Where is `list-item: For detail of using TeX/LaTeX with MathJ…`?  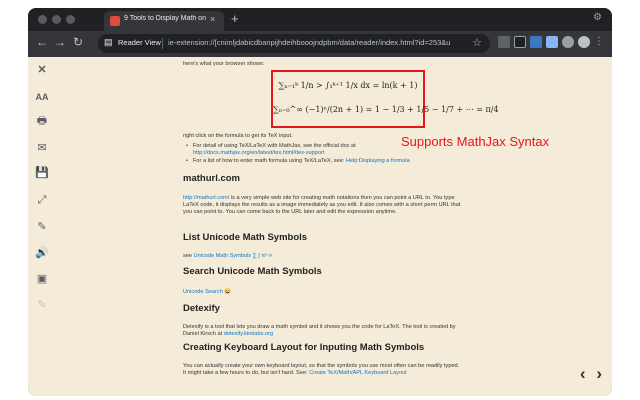 list-item: For detail of using TeX/LaTeX with MathJ… is located at coordinates (329, 150).